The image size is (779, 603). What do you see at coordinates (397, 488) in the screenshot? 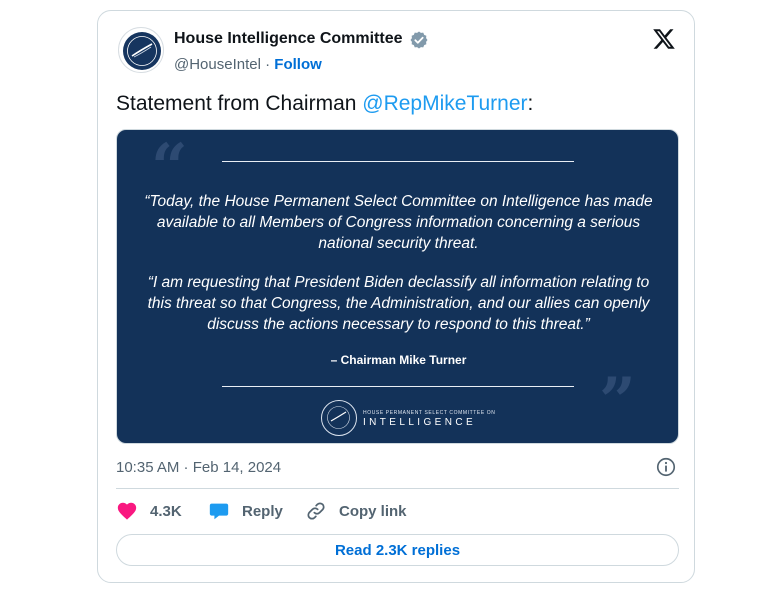
I see `divider` at bounding box center [397, 488].